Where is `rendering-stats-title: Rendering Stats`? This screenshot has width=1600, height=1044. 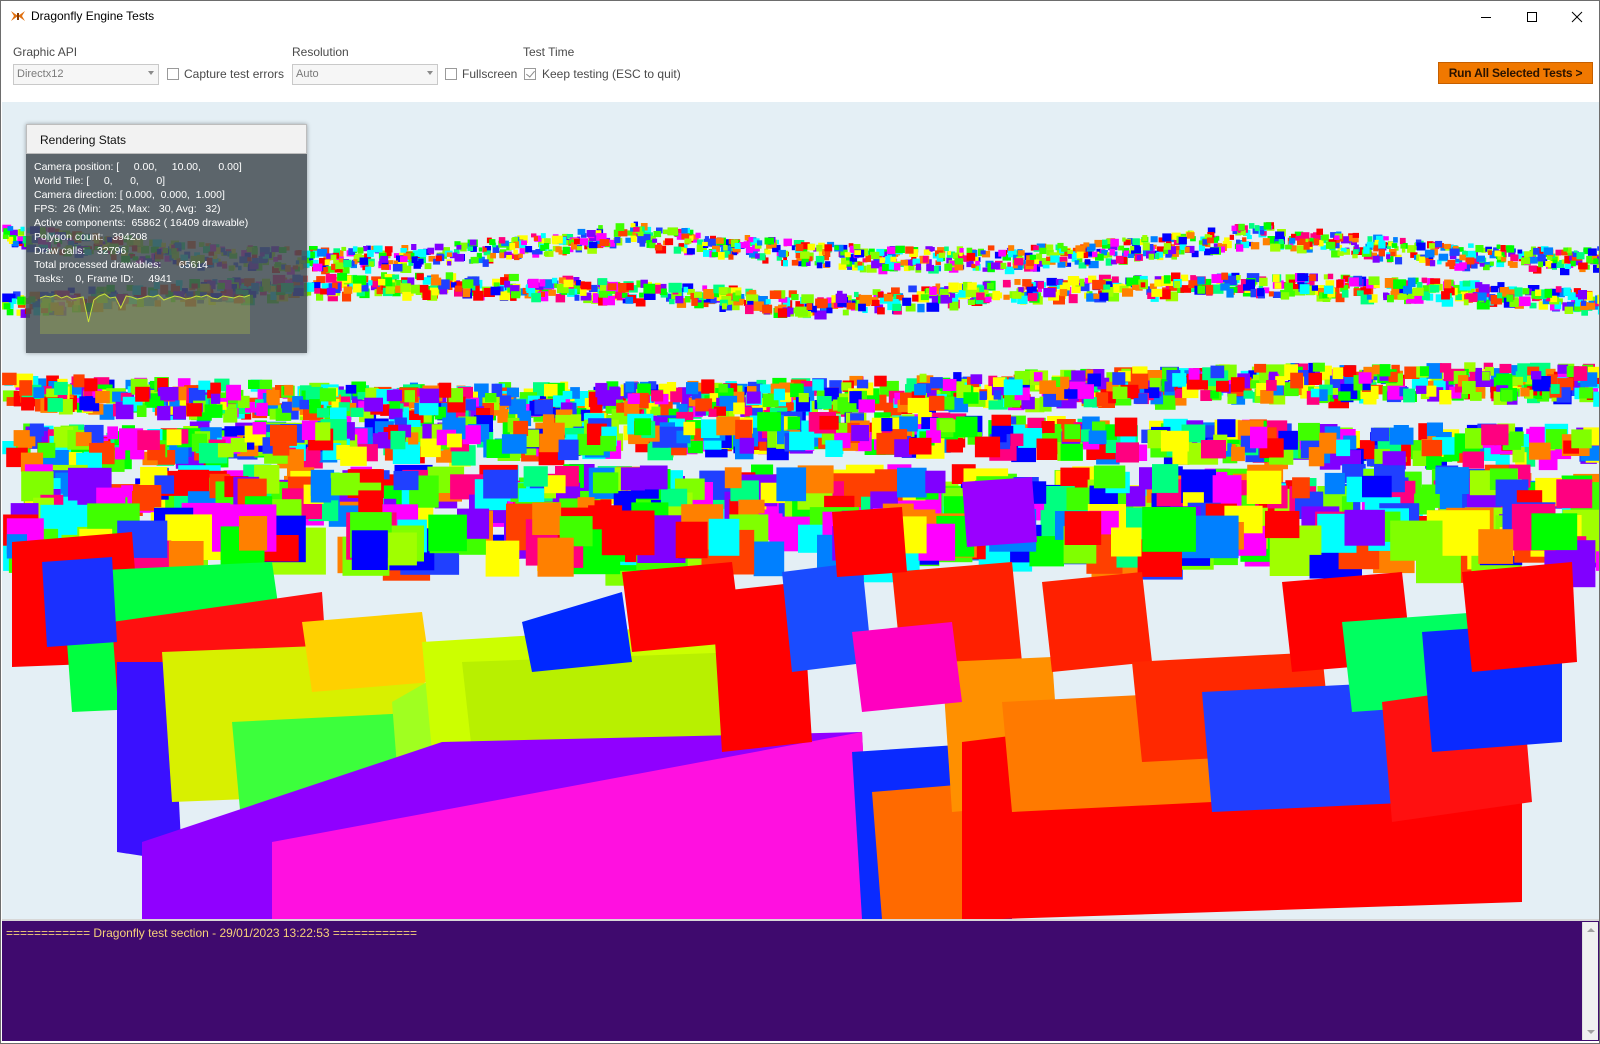 rendering-stats-title: Rendering Stats is located at coordinates (166, 139).